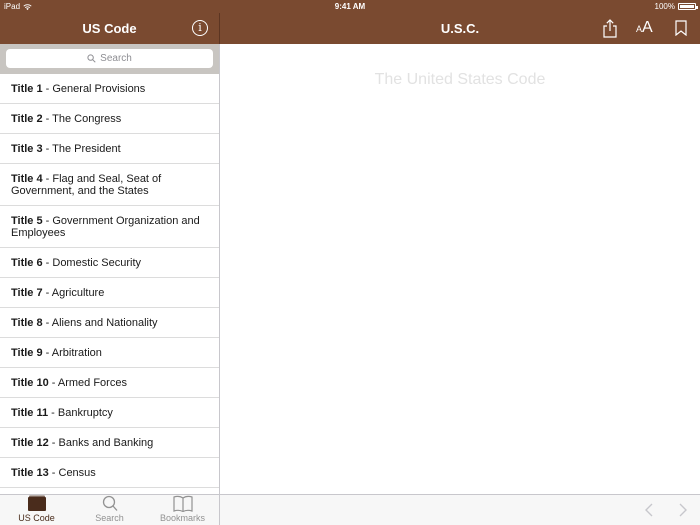 Image resolution: width=700 pixels, height=525 pixels. Describe the element at coordinates (27, 178) in the screenshot. I see `title-number: Title 4` at that location.